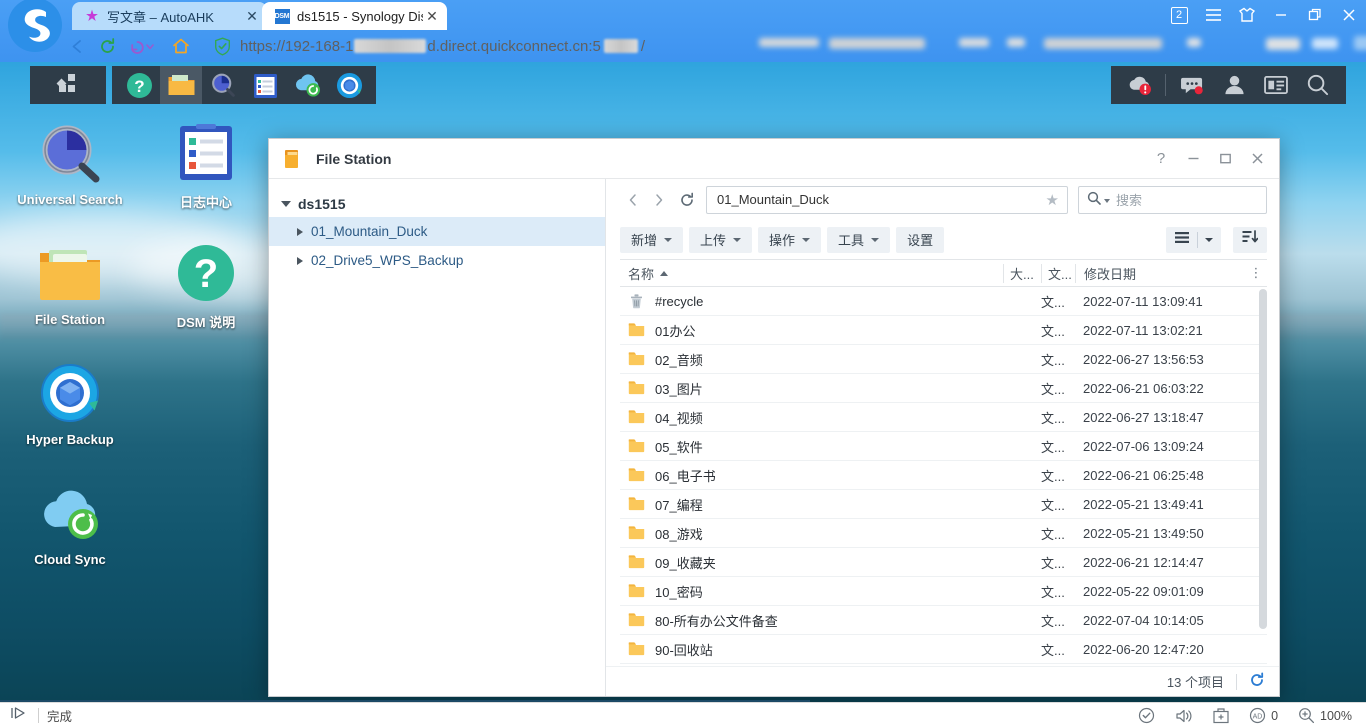 The height and width of the screenshot is (728, 1366). I want to click on taskbar-app-dsm-help: ?, so click(139, 85).